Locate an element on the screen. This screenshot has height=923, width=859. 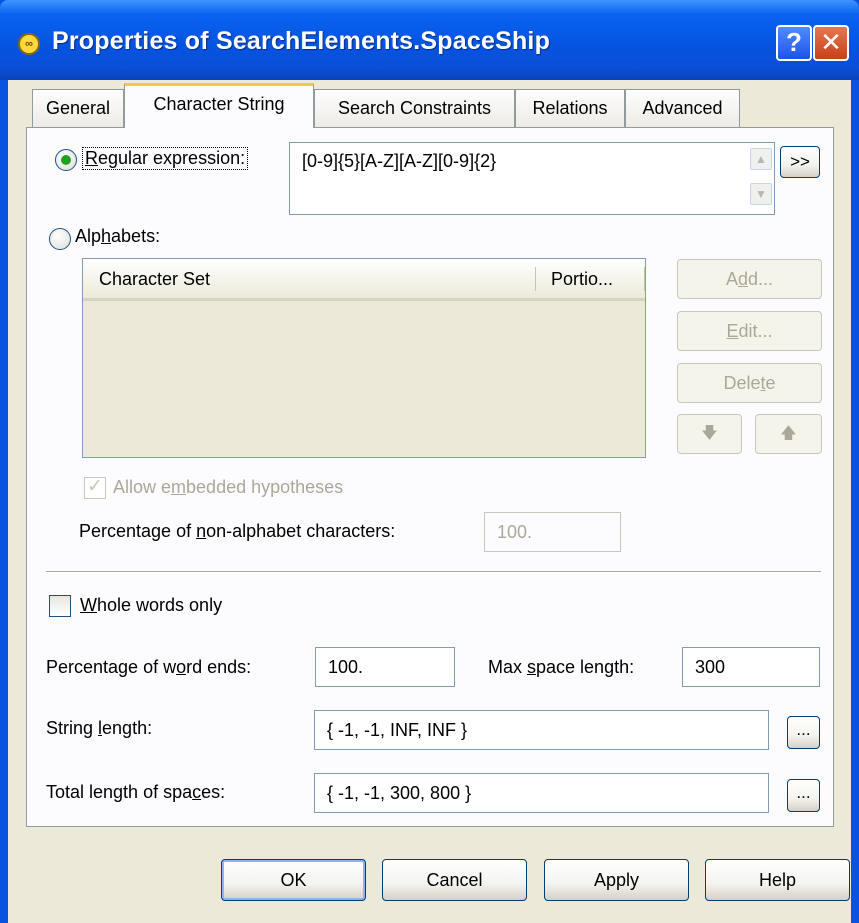
ok-button: OK is located at coordinates (293, 880).